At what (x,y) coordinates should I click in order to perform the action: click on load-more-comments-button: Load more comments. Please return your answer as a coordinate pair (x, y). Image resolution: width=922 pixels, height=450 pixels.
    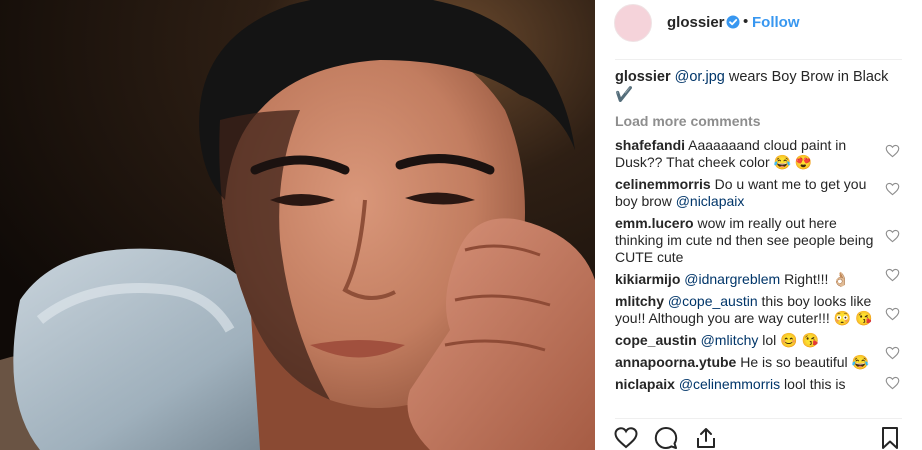
    Looking at the image, I should click on (760, 121).